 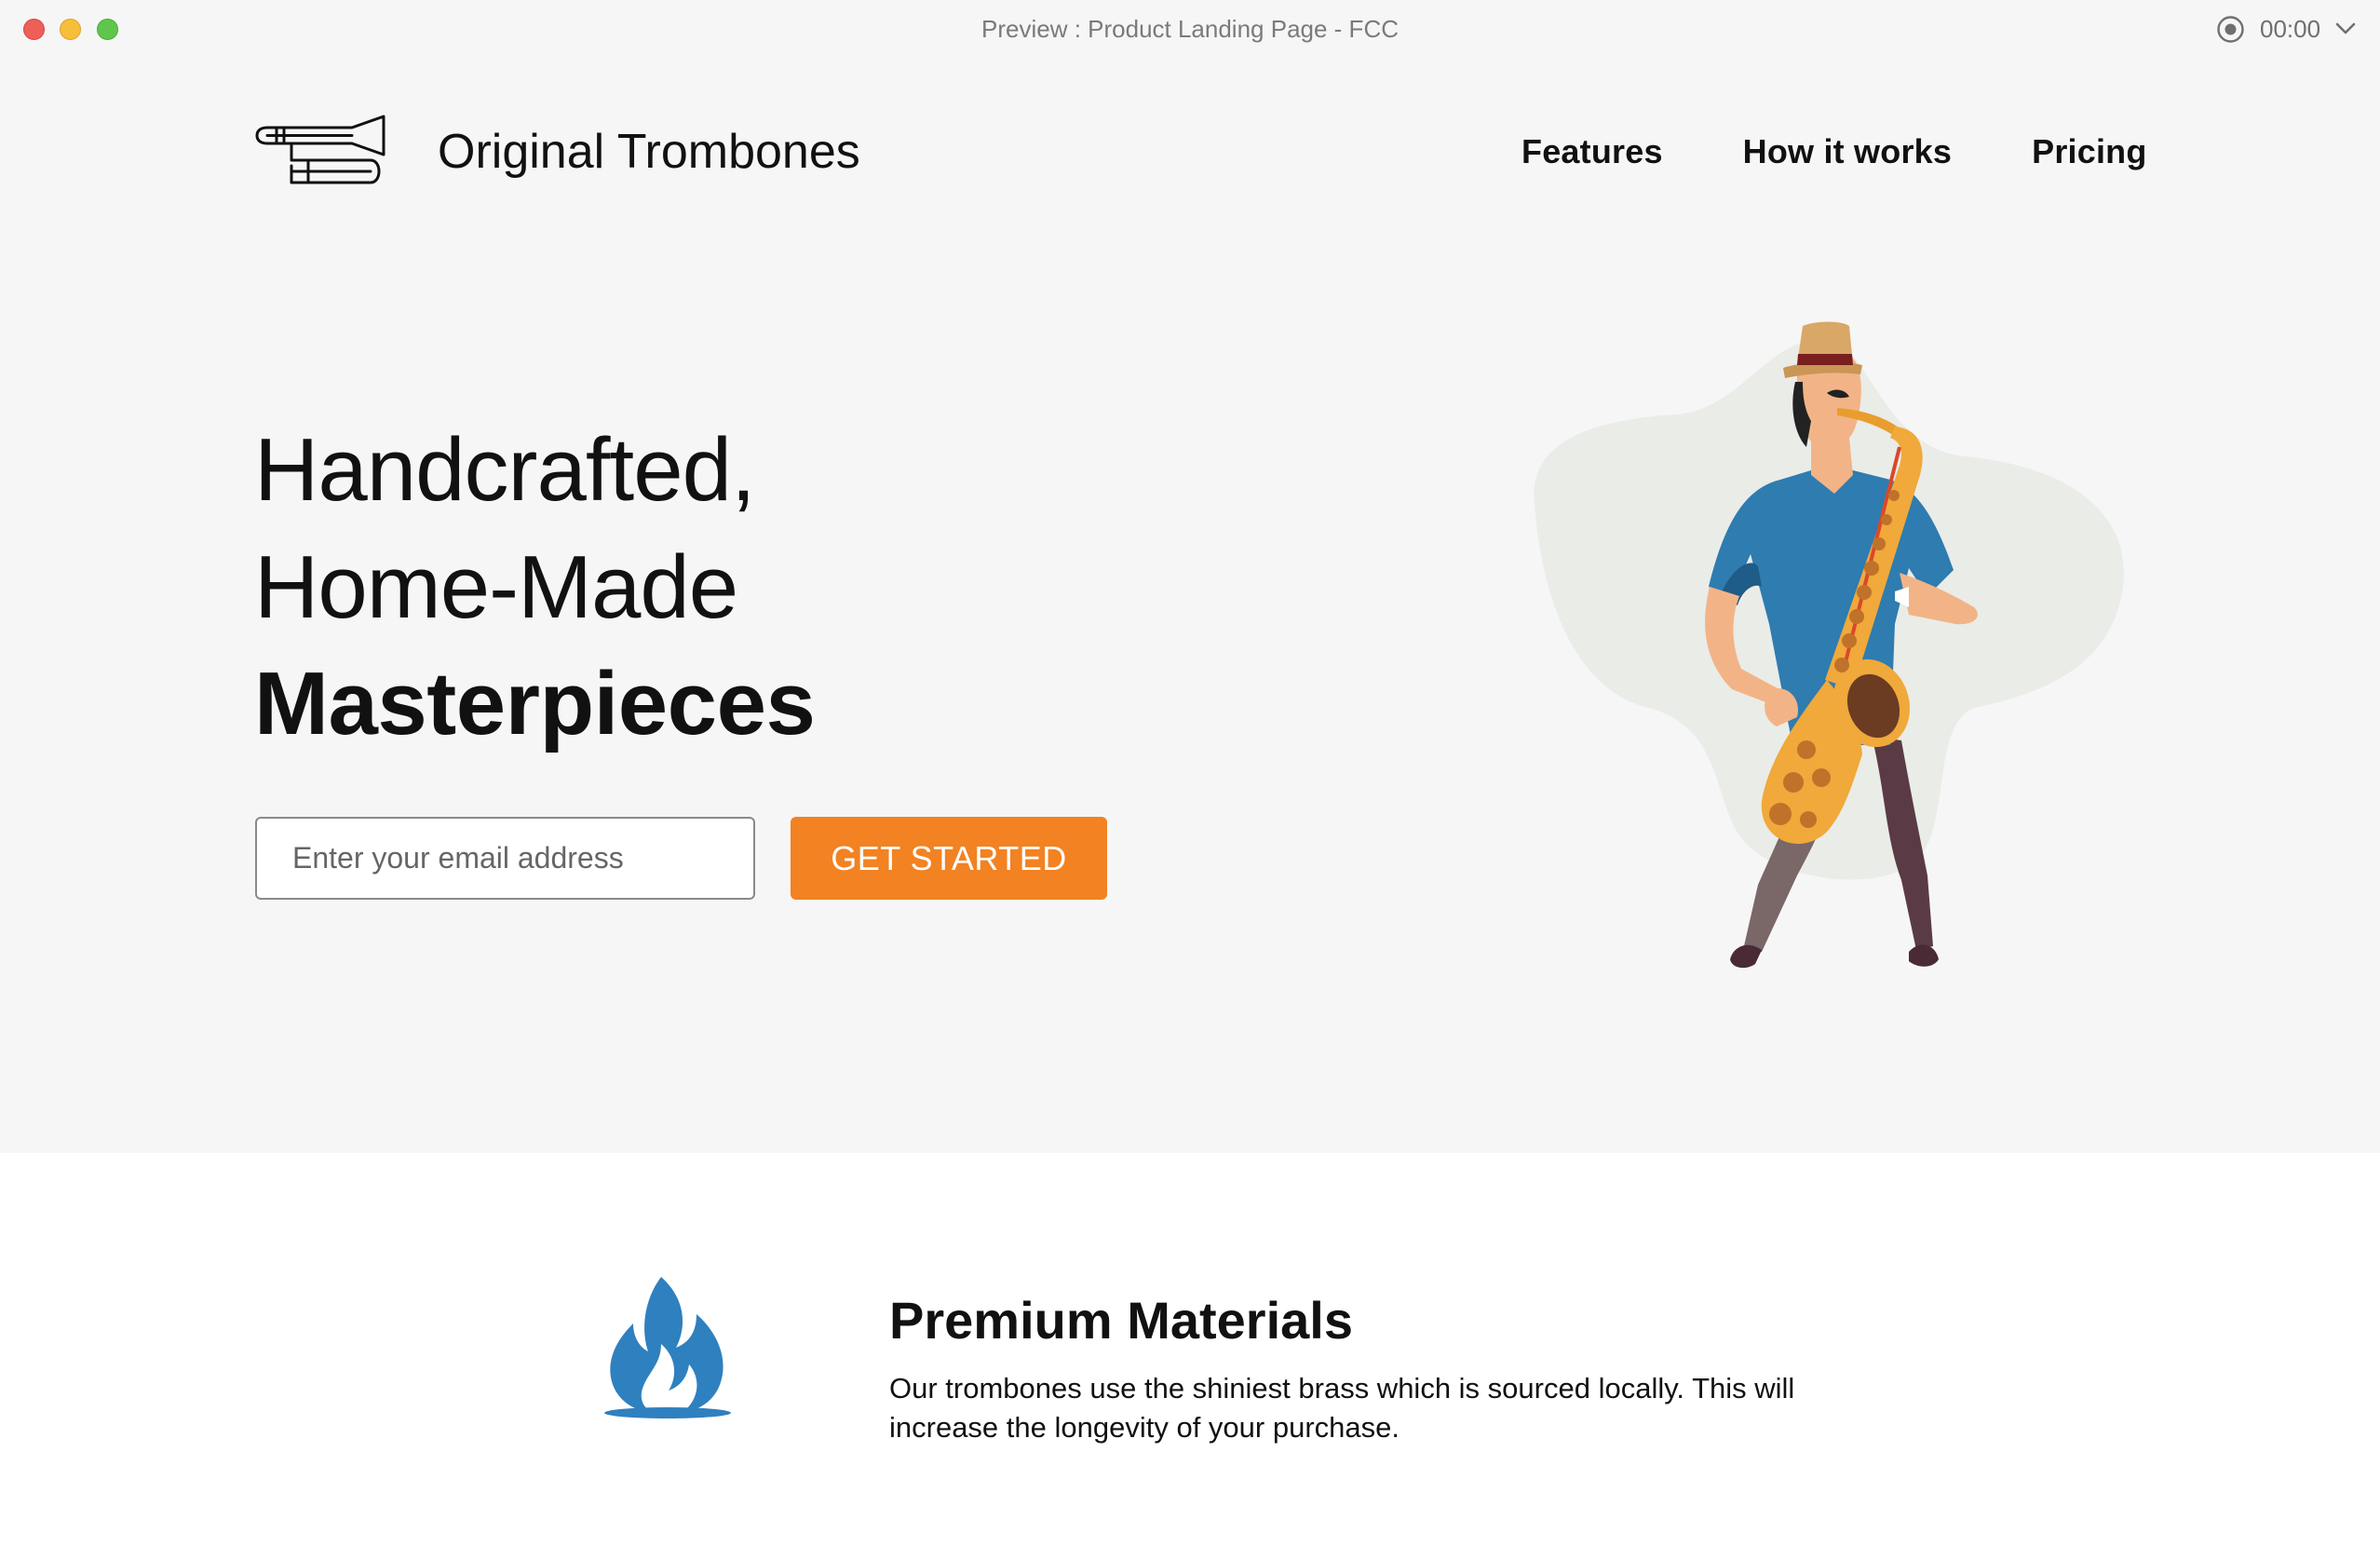 What do you see at coordinates (2290, 28) in the screenshot?
I see `recording-timer: 00:00` at bounding box center [2290, 28].